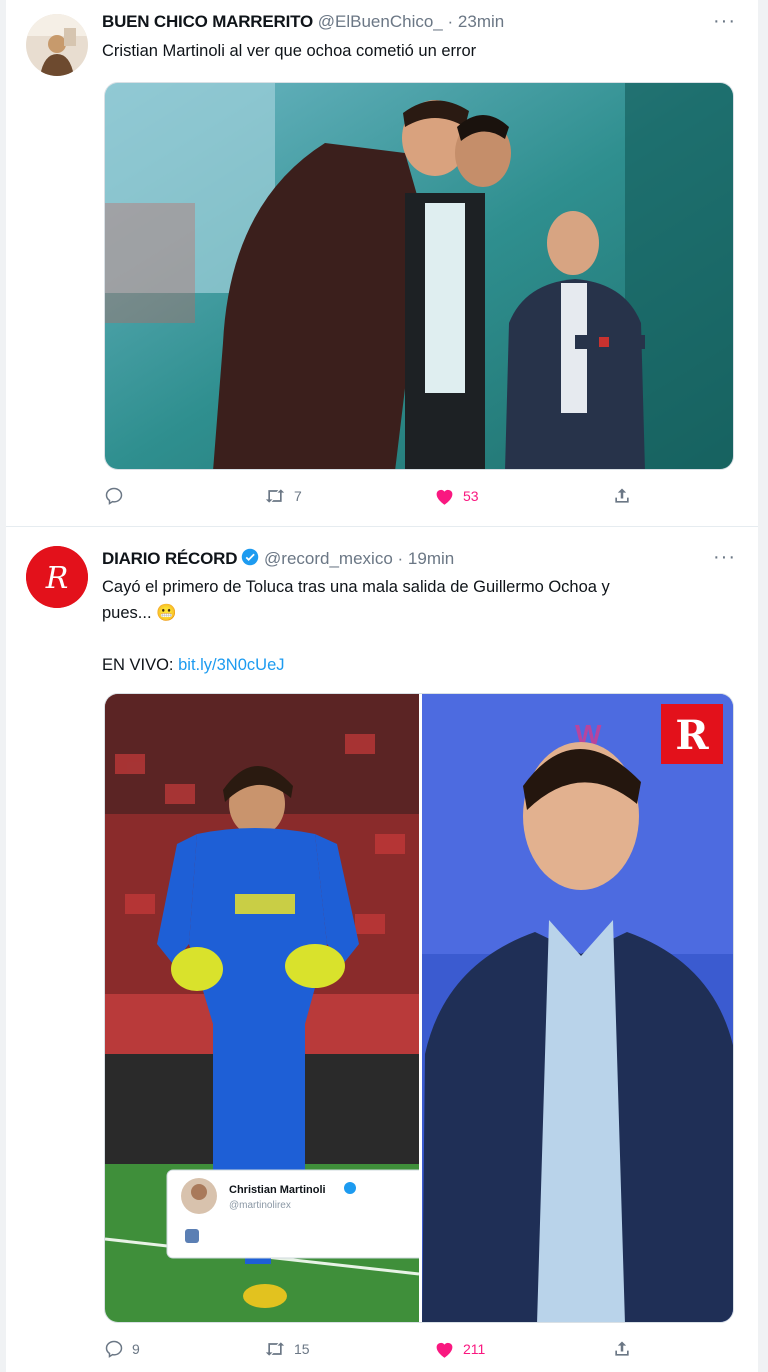 The width and height of the screenshot is (768, 1372). Describe the element at coordinates (260, 1205) in the screenshot. I see `embedded-author-handle: @martinolirex` at that location.